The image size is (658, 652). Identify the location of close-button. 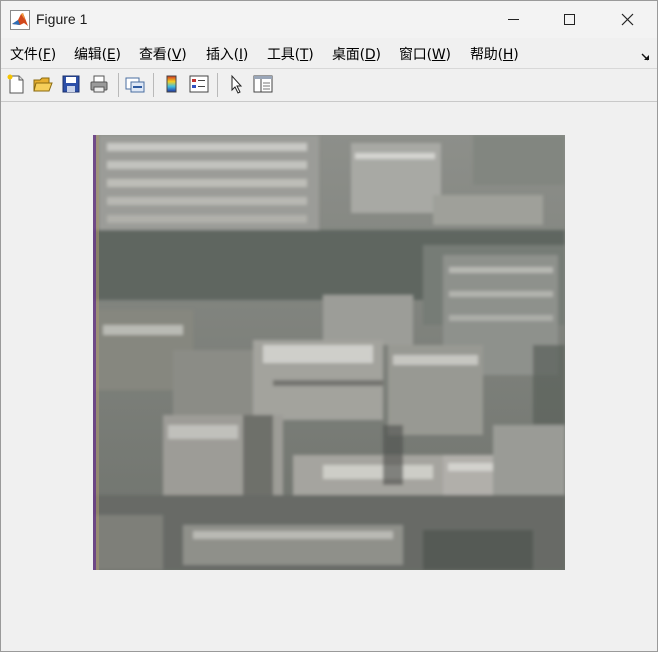
(628, 19).